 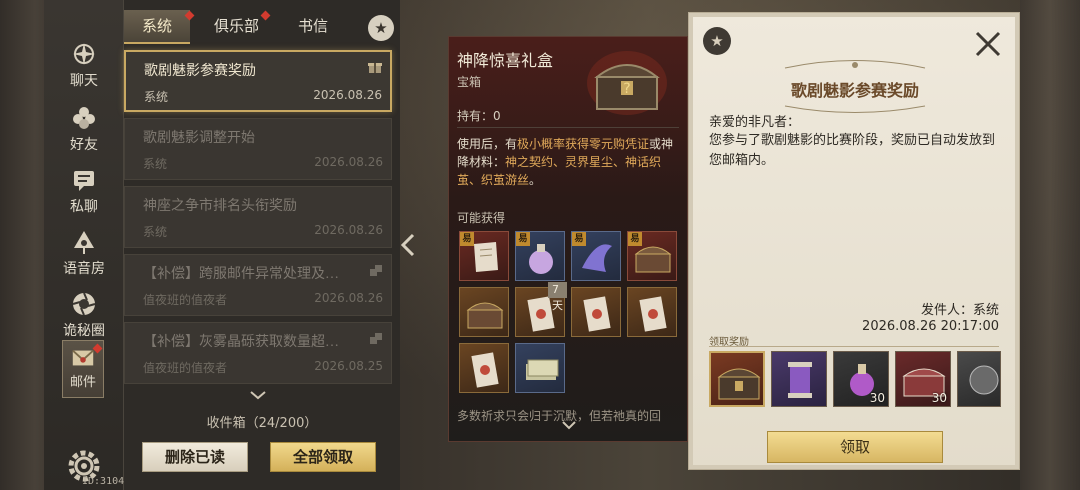 I want to click on left-navigation: 聊天 好友 私聊 语音房 诡秘圈 邮件, so click(x=84, y=245).